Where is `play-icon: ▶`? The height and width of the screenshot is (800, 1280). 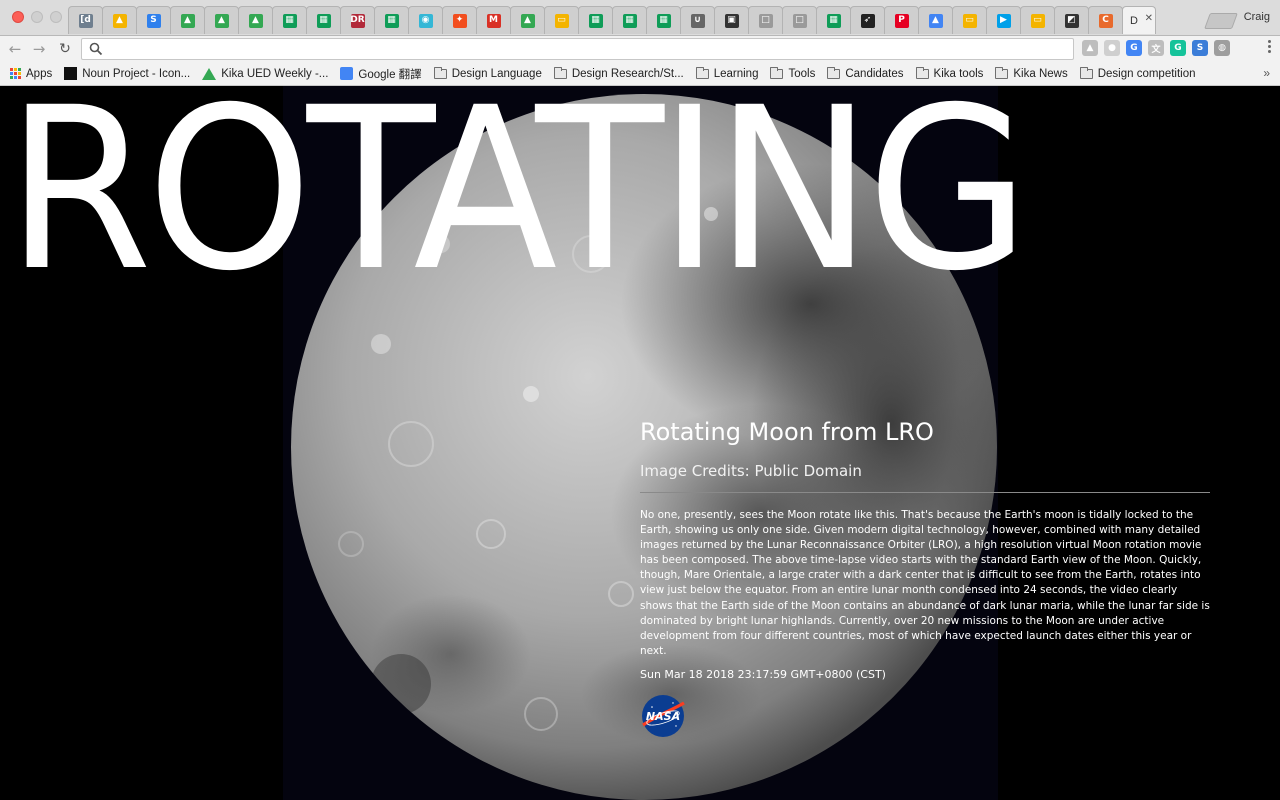
play-icon: ▶ is located at coordinates (1003, 20).